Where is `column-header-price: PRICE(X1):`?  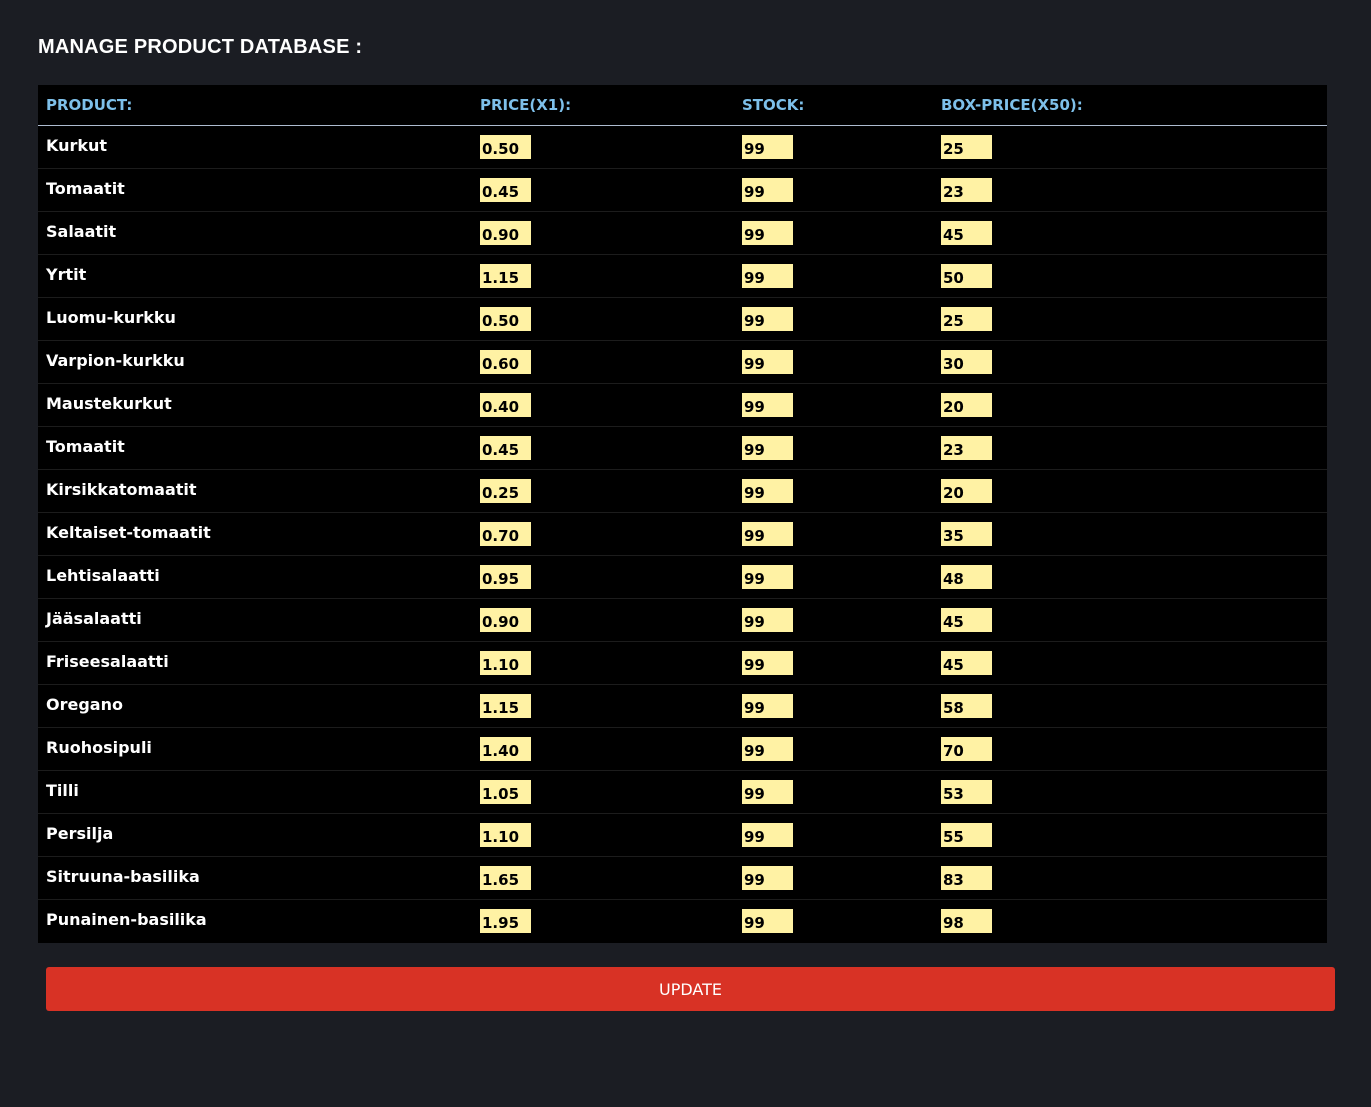 column-header-price: PRICE(X1): is located at coordinates (611, 105).